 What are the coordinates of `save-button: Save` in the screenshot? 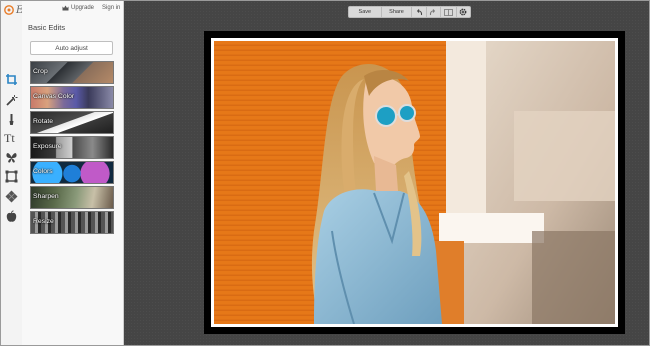 It's located at (365, 12).